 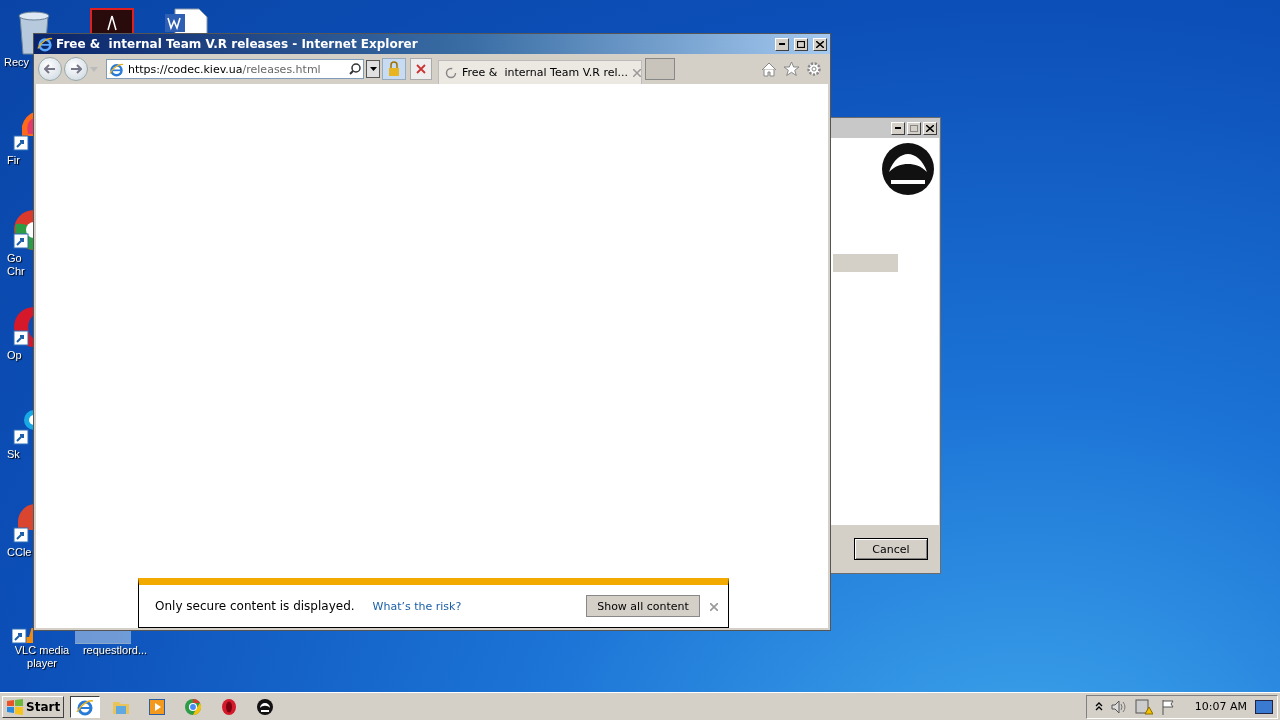 What do you see at coordinates (15, 355) in the screenshot?
I see `icon-label: Op` at bounding box center [15, 355].